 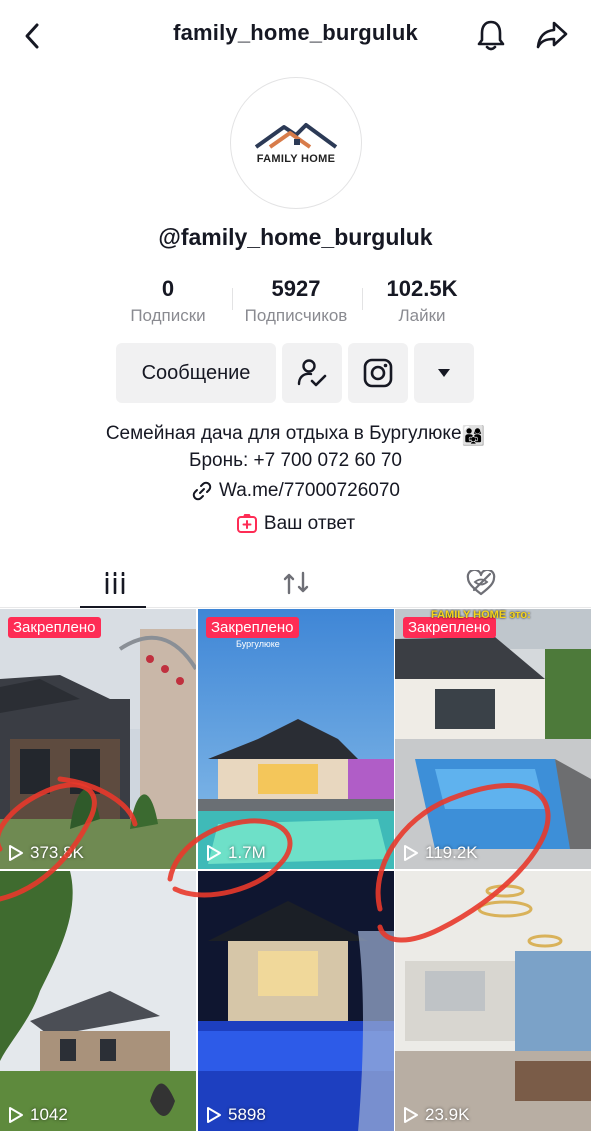 I want to click on stat-likes-label: Лайки, so click(x=422, y=315).